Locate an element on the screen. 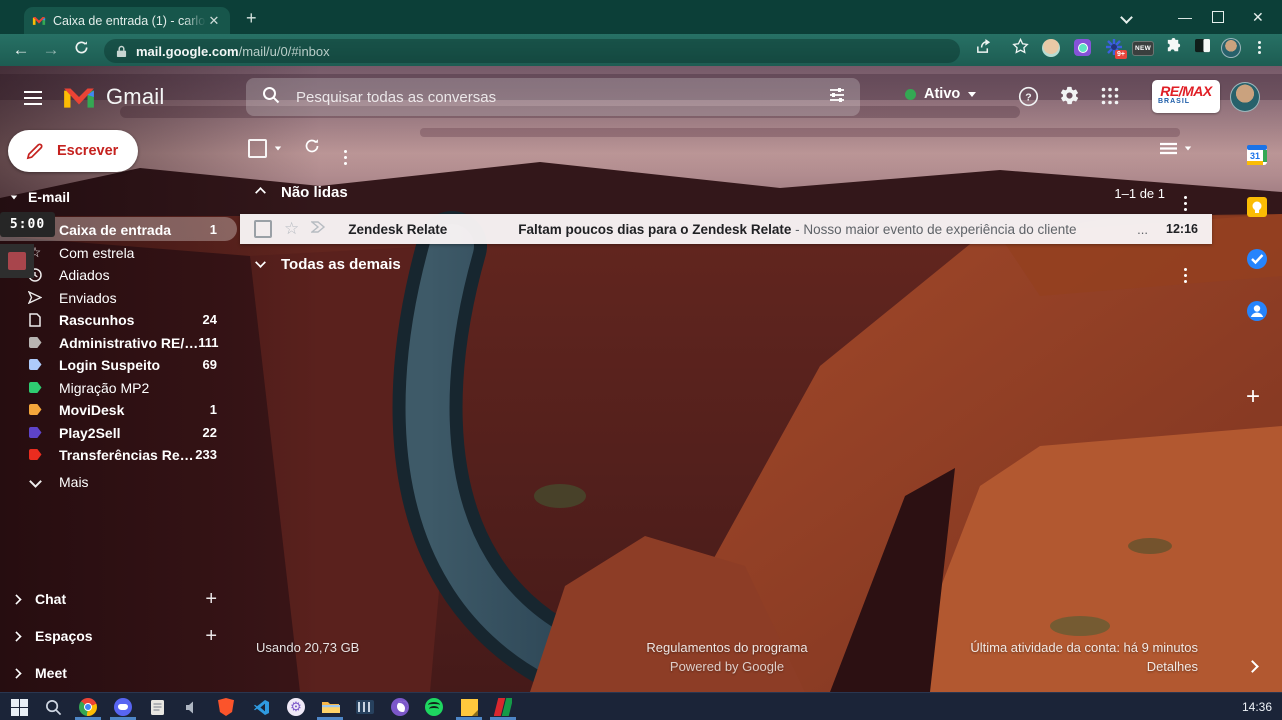 The width and height of the screenshot is (1282, 720). sidebar-item-label-play2sell: Play2Sell 22 is located at coordinates (118, 432).